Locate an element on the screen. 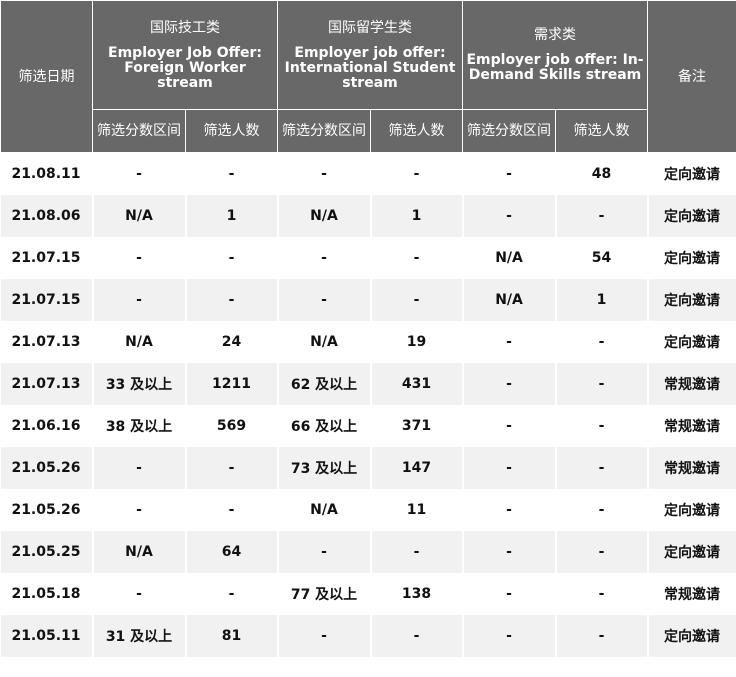 This screenshot has height=677, width=736. cell-is-count: 1 is located at coordinates (417, 216).